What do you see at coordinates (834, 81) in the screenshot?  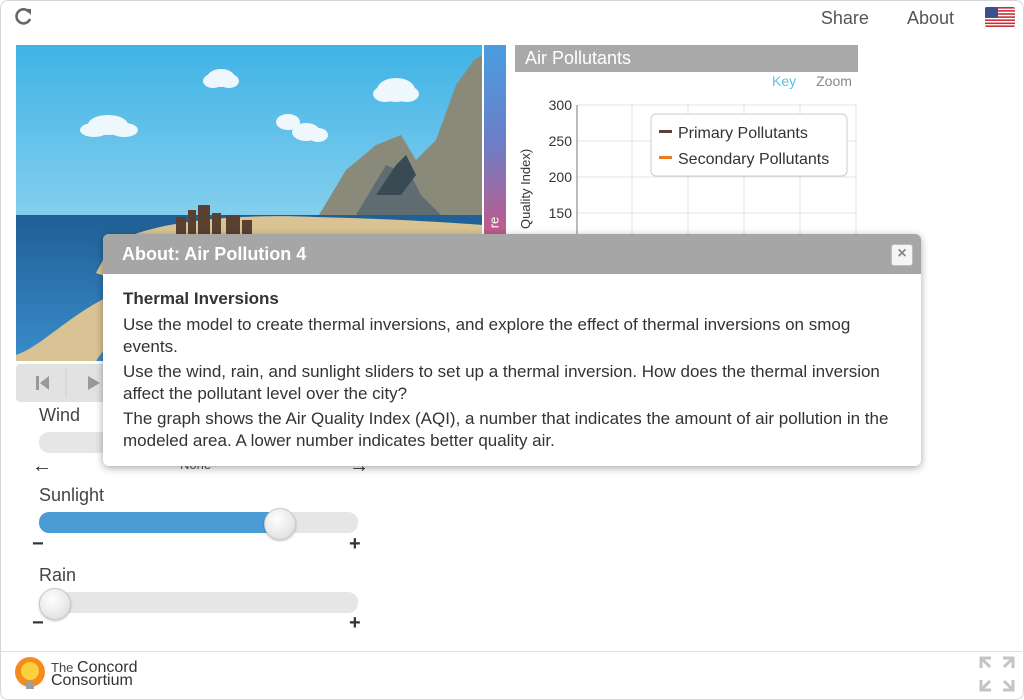 I see `chart-zoom-link: Zoom` at bounding box center [834, 81].